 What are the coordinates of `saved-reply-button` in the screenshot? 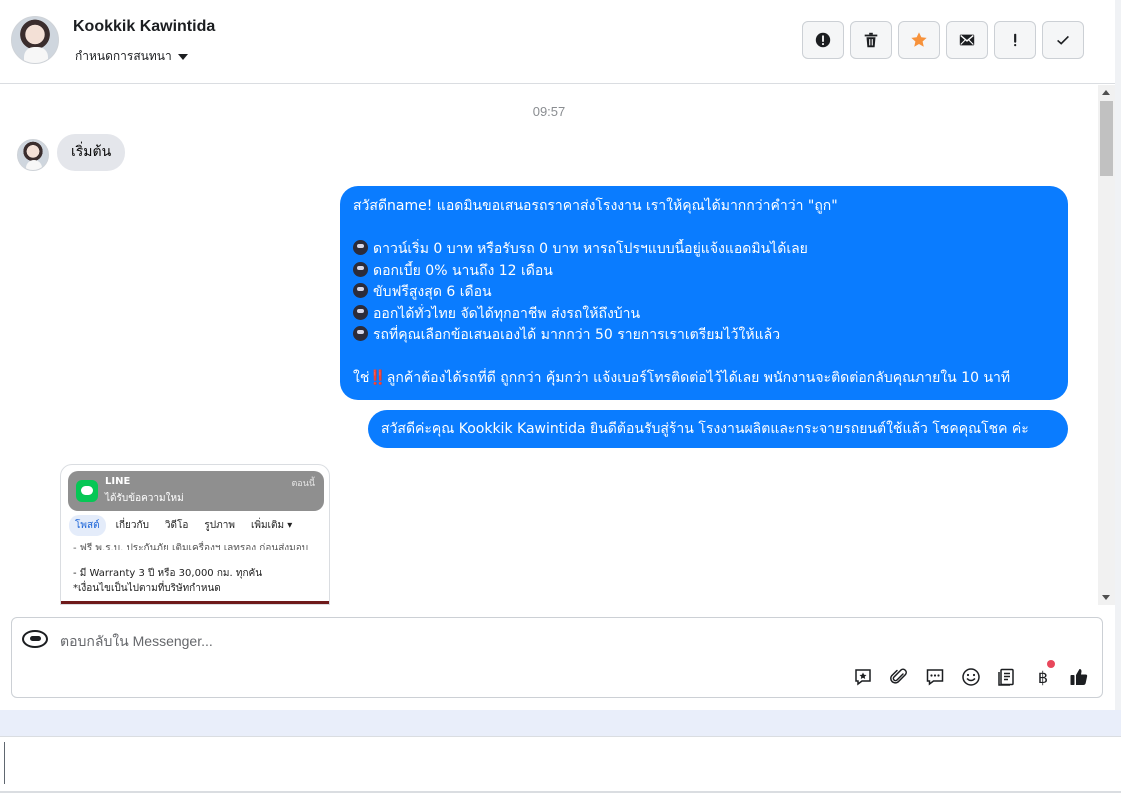 It's located at (863, 677).